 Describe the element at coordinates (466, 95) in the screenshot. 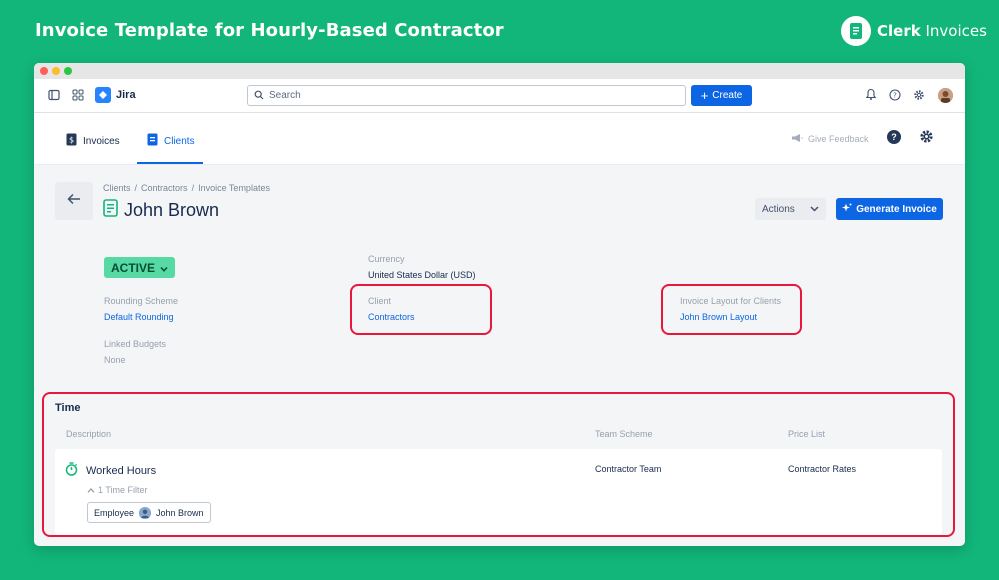

I see `search-input: Search` at that location.